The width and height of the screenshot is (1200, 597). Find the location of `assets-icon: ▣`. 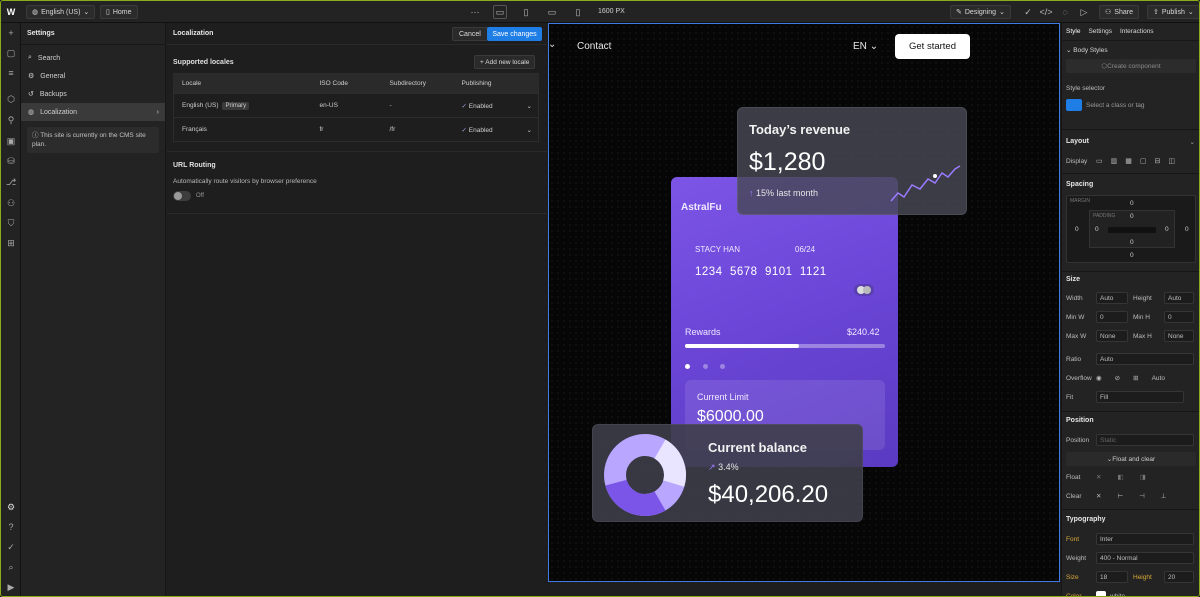

assets-icon: ▣ is located at coordinates (11, 141).